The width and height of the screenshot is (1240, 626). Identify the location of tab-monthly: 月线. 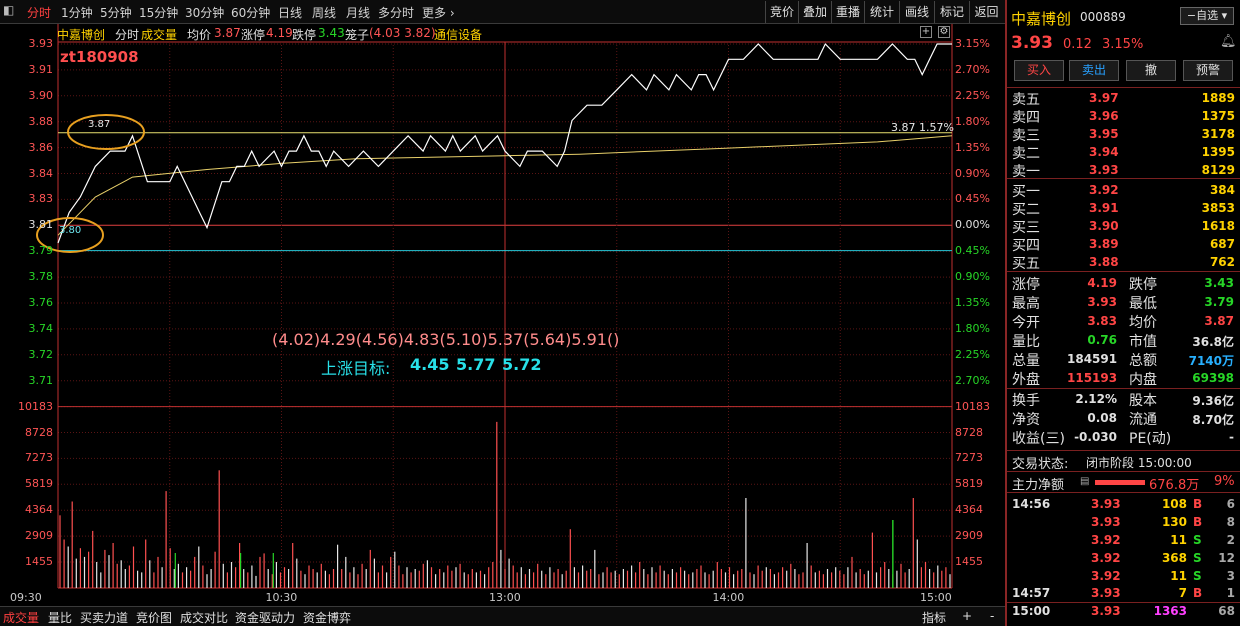
(358, 12).